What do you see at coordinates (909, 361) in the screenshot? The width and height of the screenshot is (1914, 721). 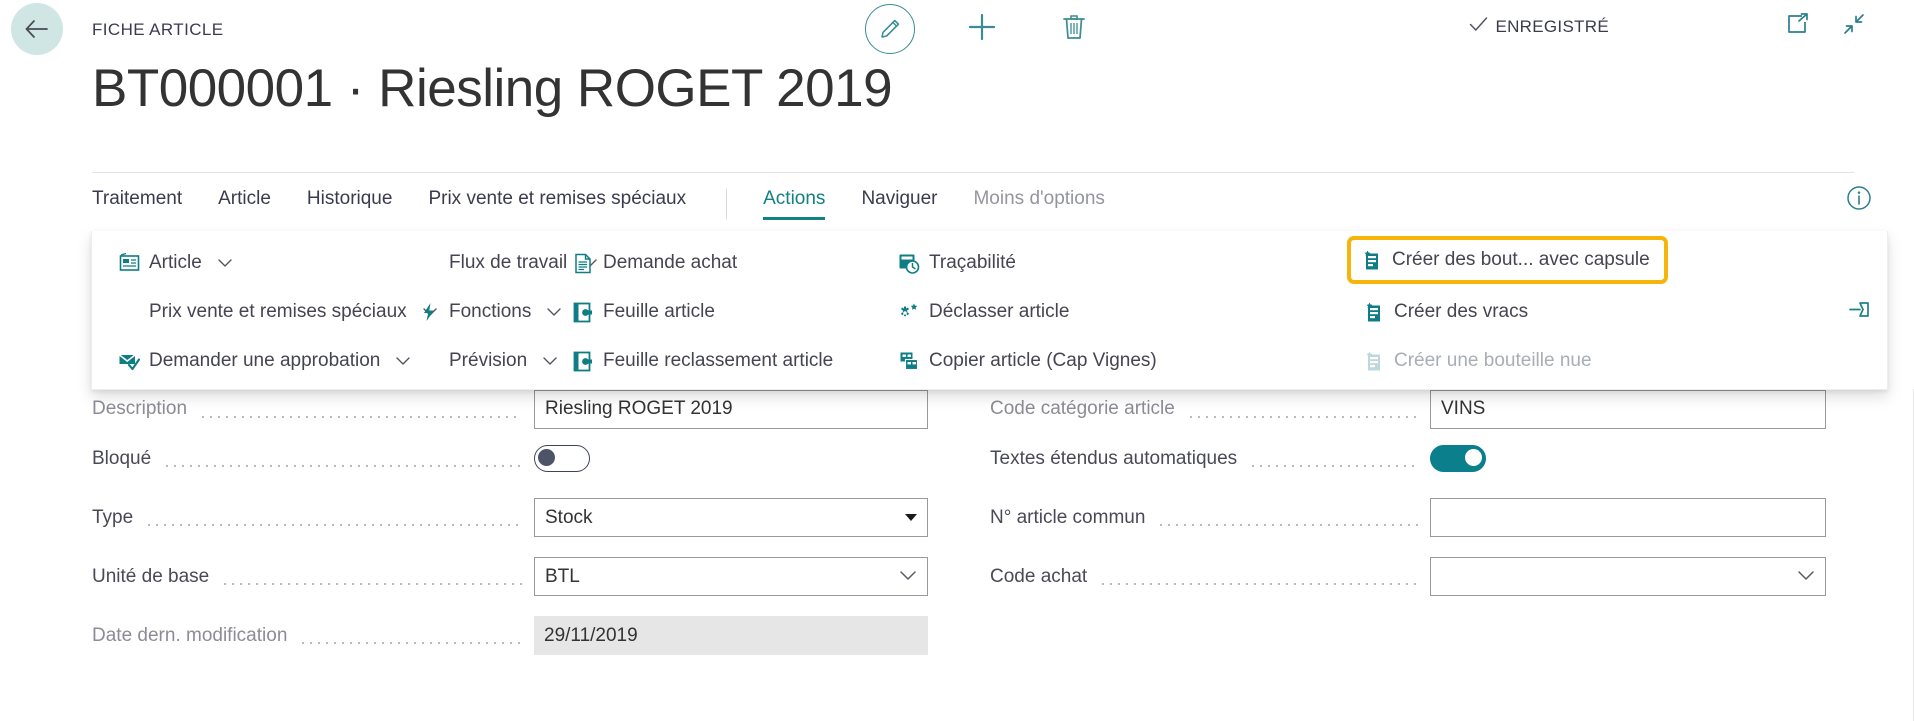 I see `copy-icon` at bounding box center [909, 361].